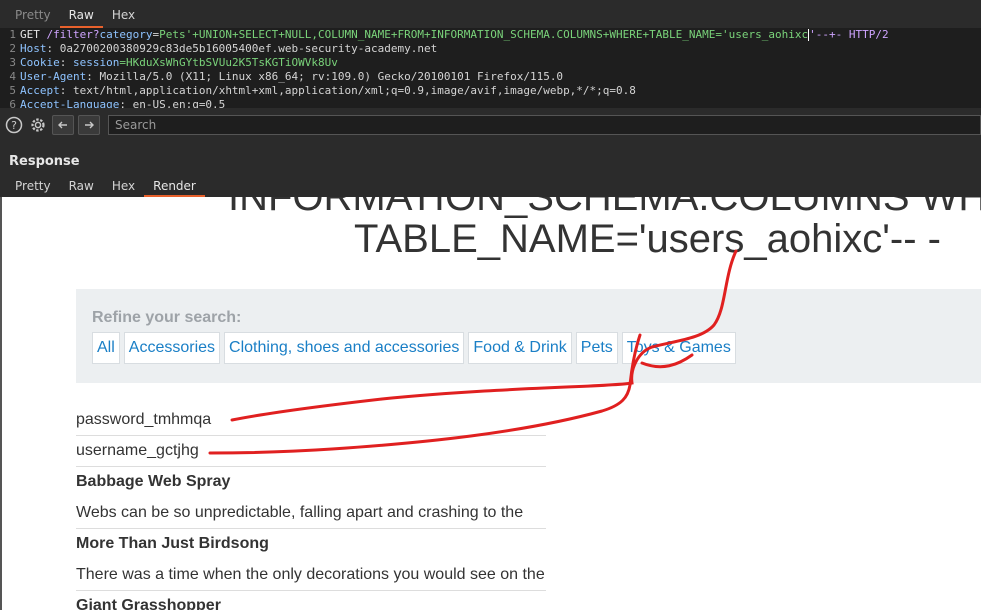 This screenshot has width=981, height=610. What do you see at coordinates (544, 125) in the screenshot?
I see `search-input: Search` at bounding box center [544, 125].